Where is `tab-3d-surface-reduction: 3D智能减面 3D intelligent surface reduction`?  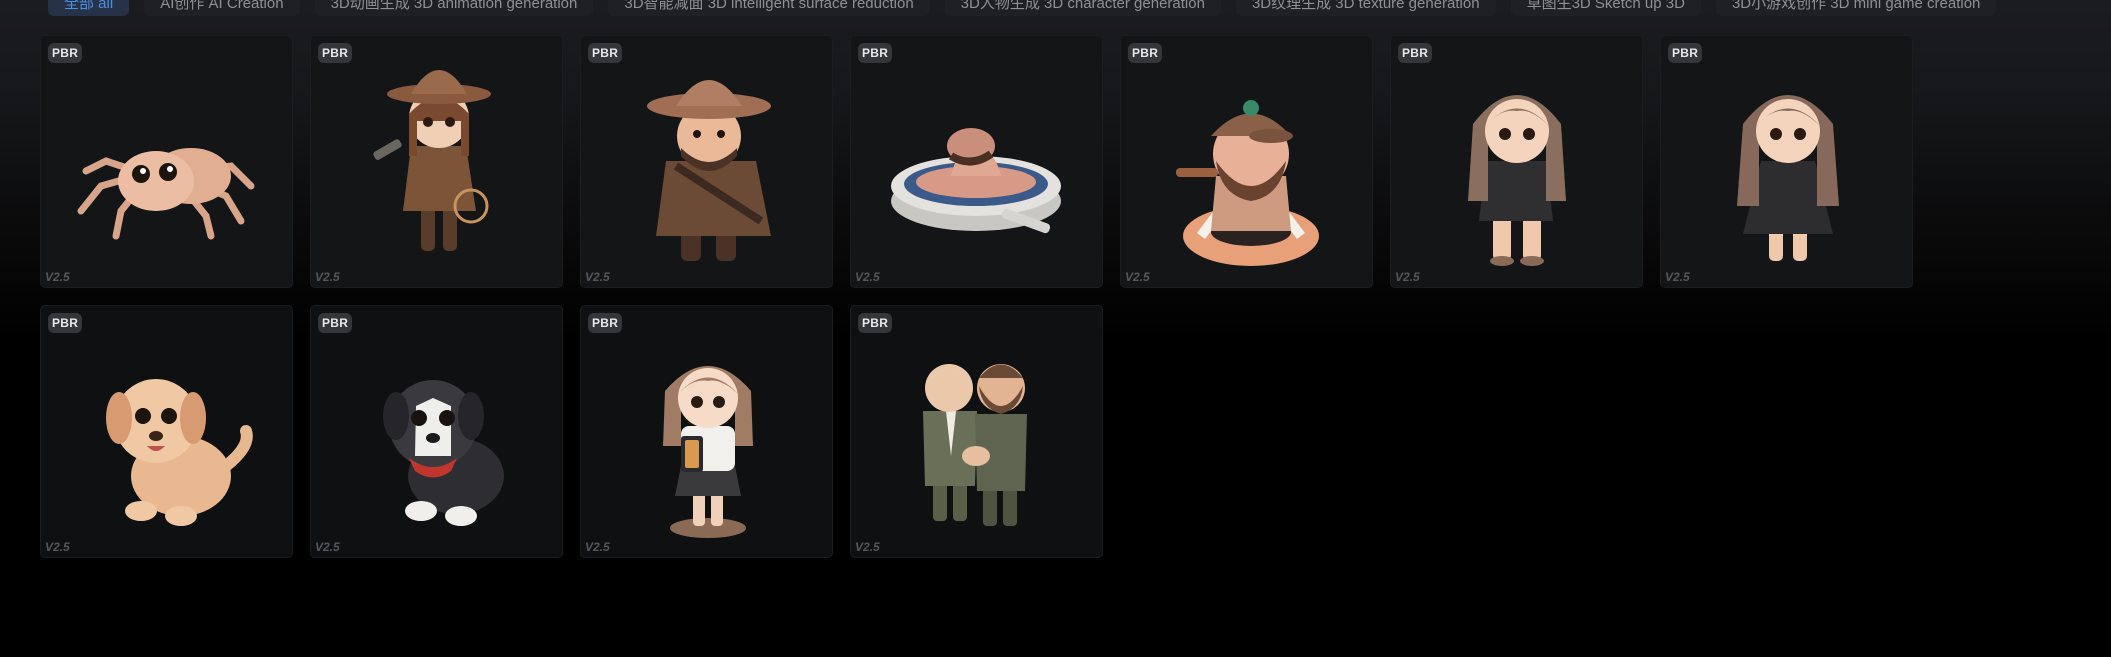
tab-3d-surface-reduction: 3D智能减面 3D intelligent surface reduction is located at coordinates (769, 8).